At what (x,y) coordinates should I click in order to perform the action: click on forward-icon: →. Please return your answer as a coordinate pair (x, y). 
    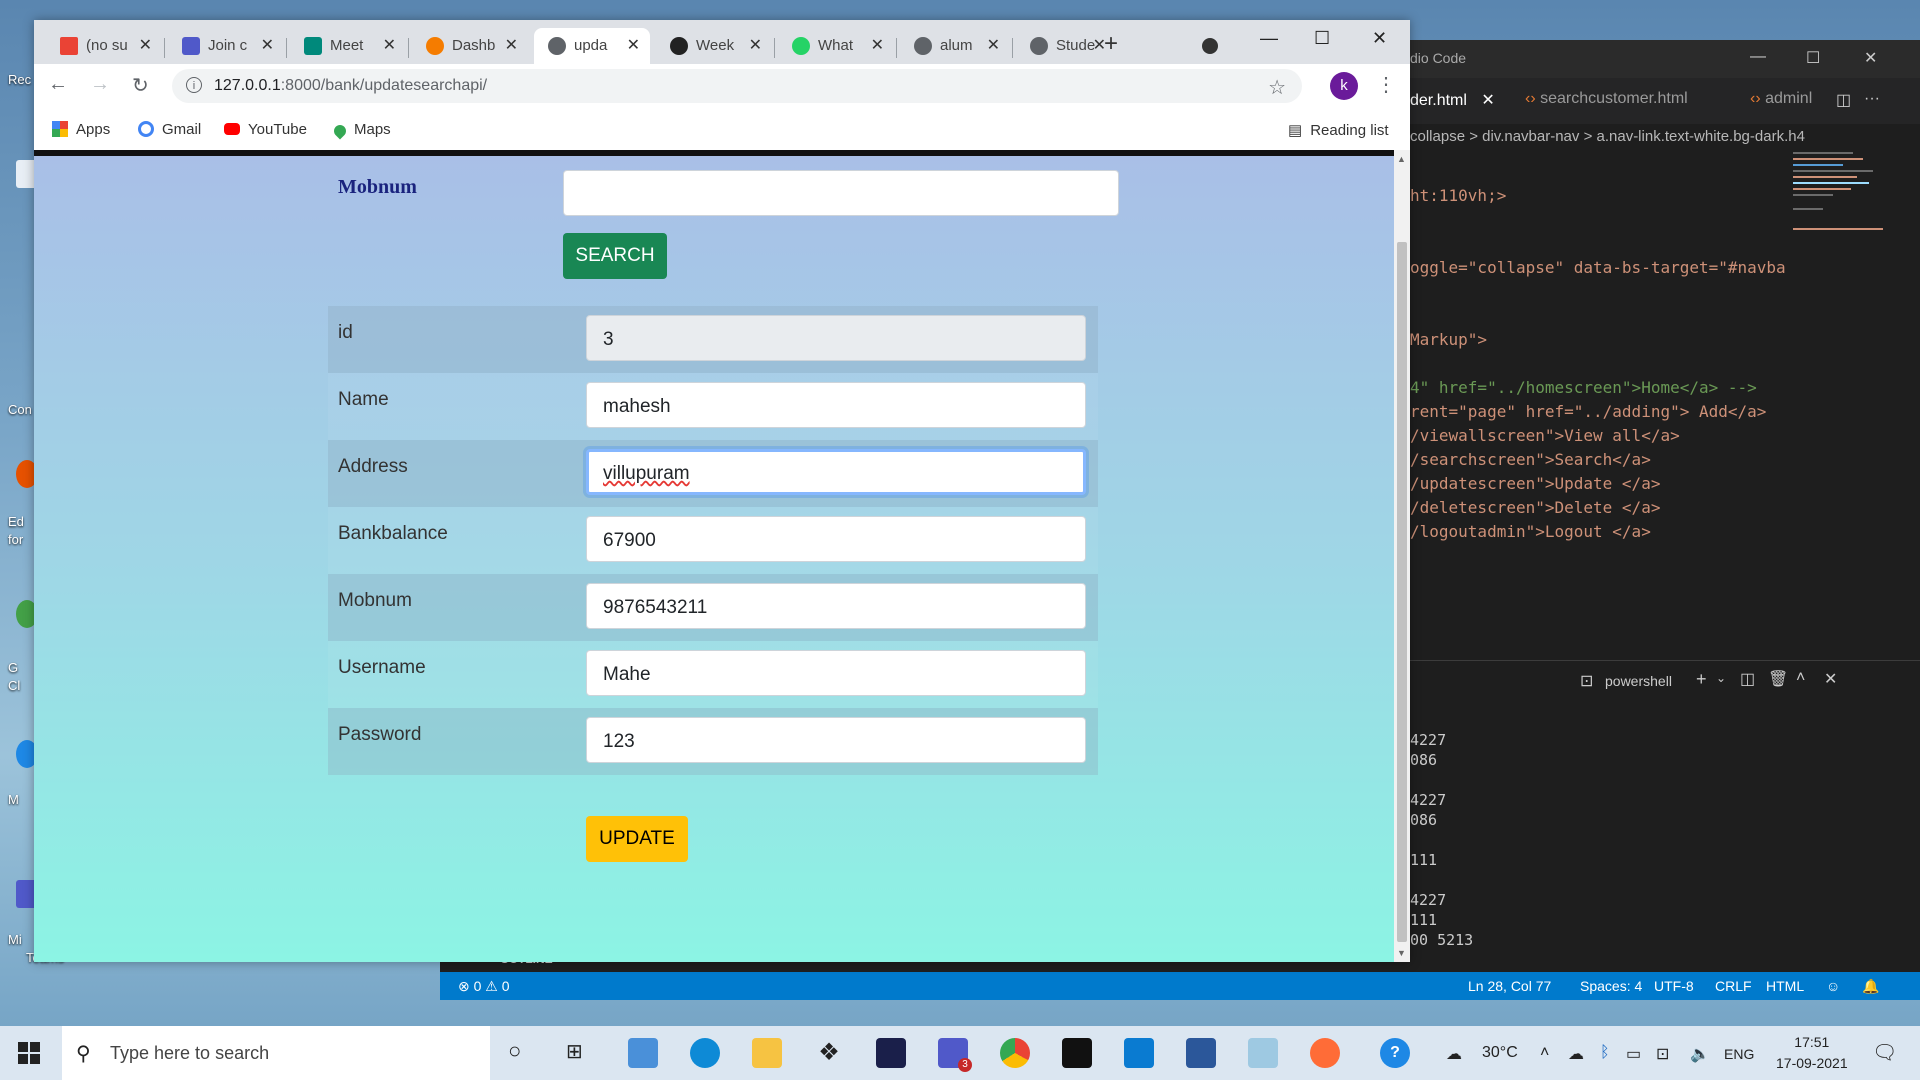
    Looking at the image, I should click on (100, 84).